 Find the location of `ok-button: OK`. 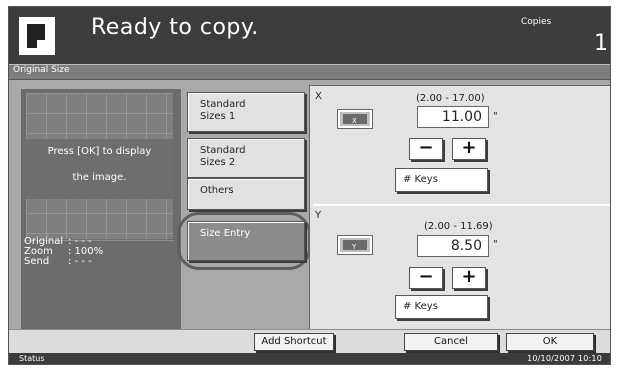

ok-button: OK is located at coordinates (550, 342).